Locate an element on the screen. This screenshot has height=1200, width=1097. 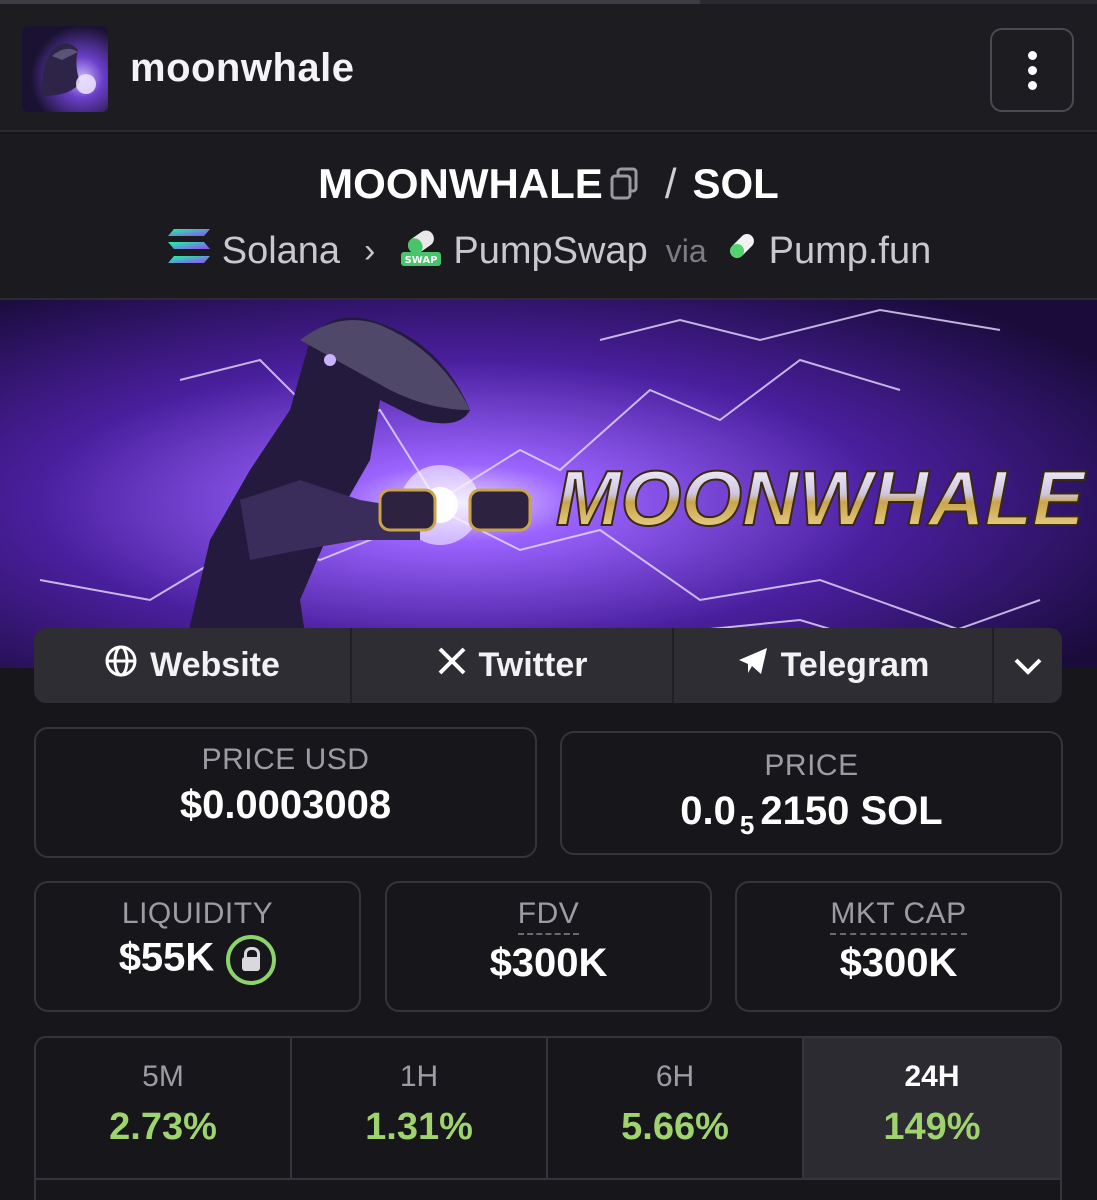
token-header: moonwhale is located at coordinates (548, 68).